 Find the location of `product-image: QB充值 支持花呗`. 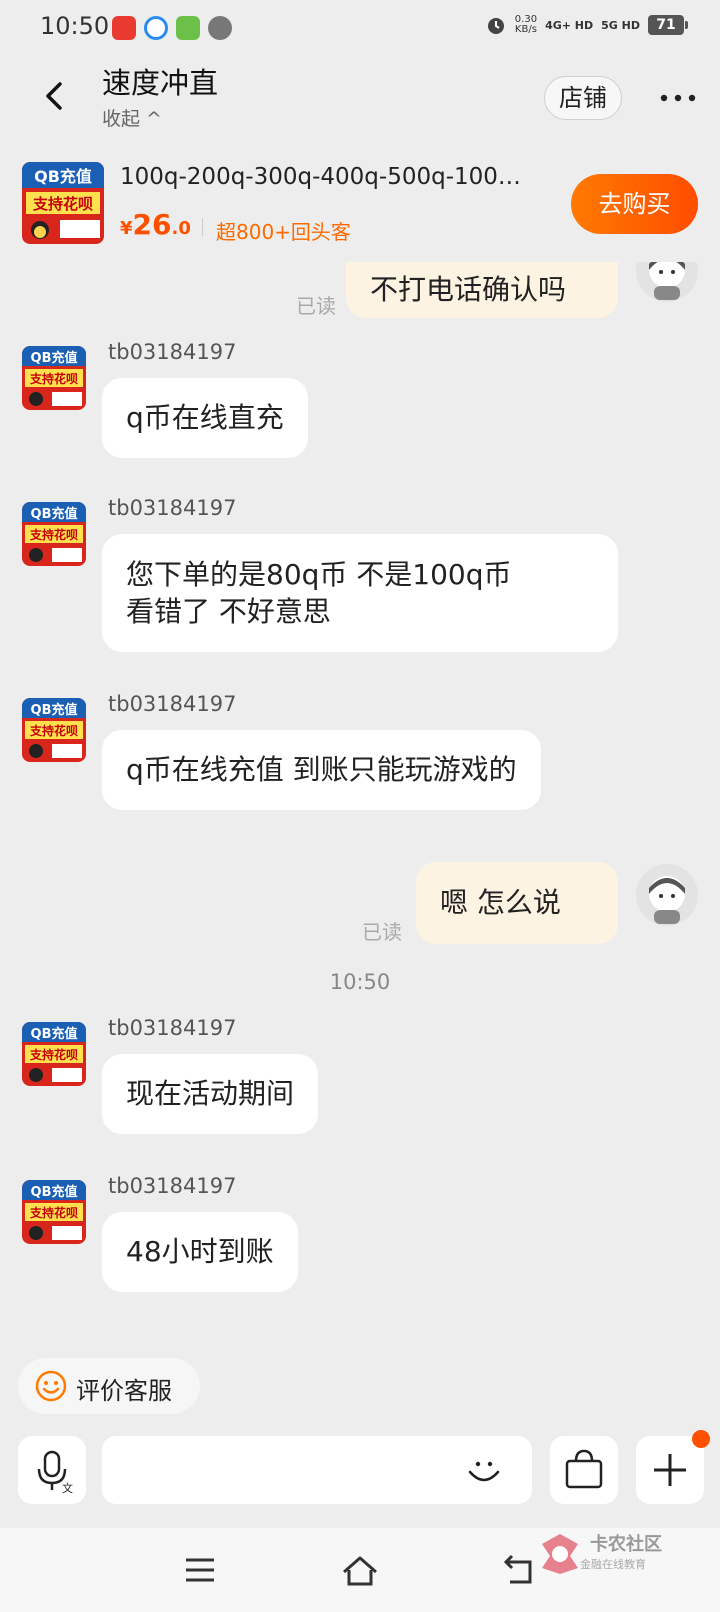

product-image: QB充值 支持花呗 is located at coordinates (63, 203).